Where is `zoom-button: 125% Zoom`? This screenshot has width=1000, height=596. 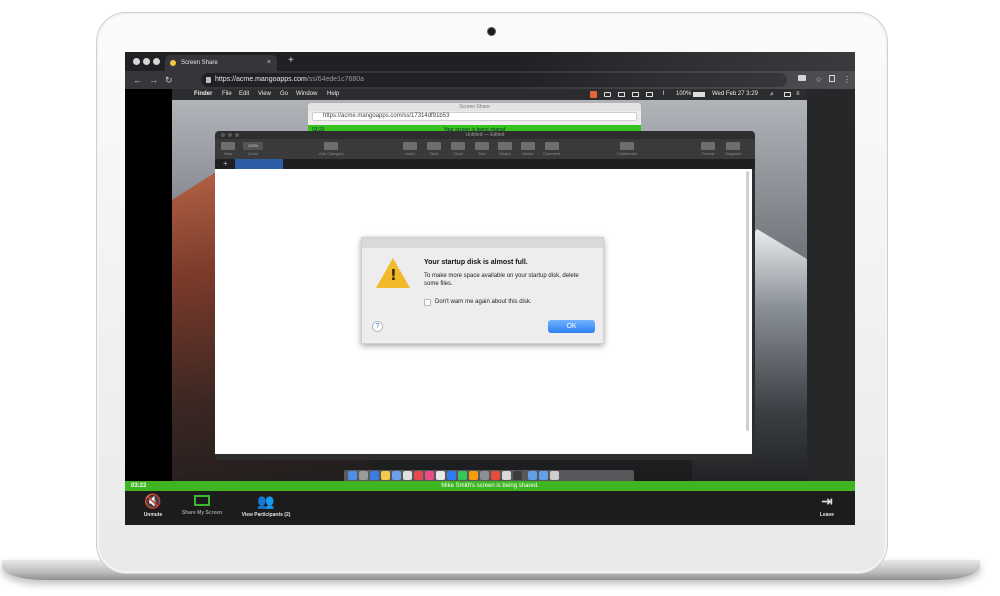
zoom-button: 125% Zoom is located at coordinates (253, 149).